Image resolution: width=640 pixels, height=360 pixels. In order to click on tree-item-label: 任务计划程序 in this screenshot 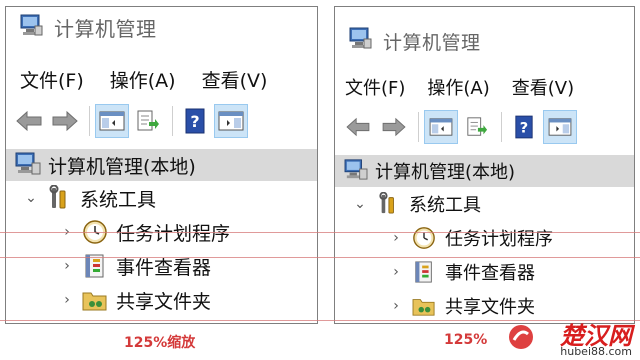, I will do `click(499, 239)`.